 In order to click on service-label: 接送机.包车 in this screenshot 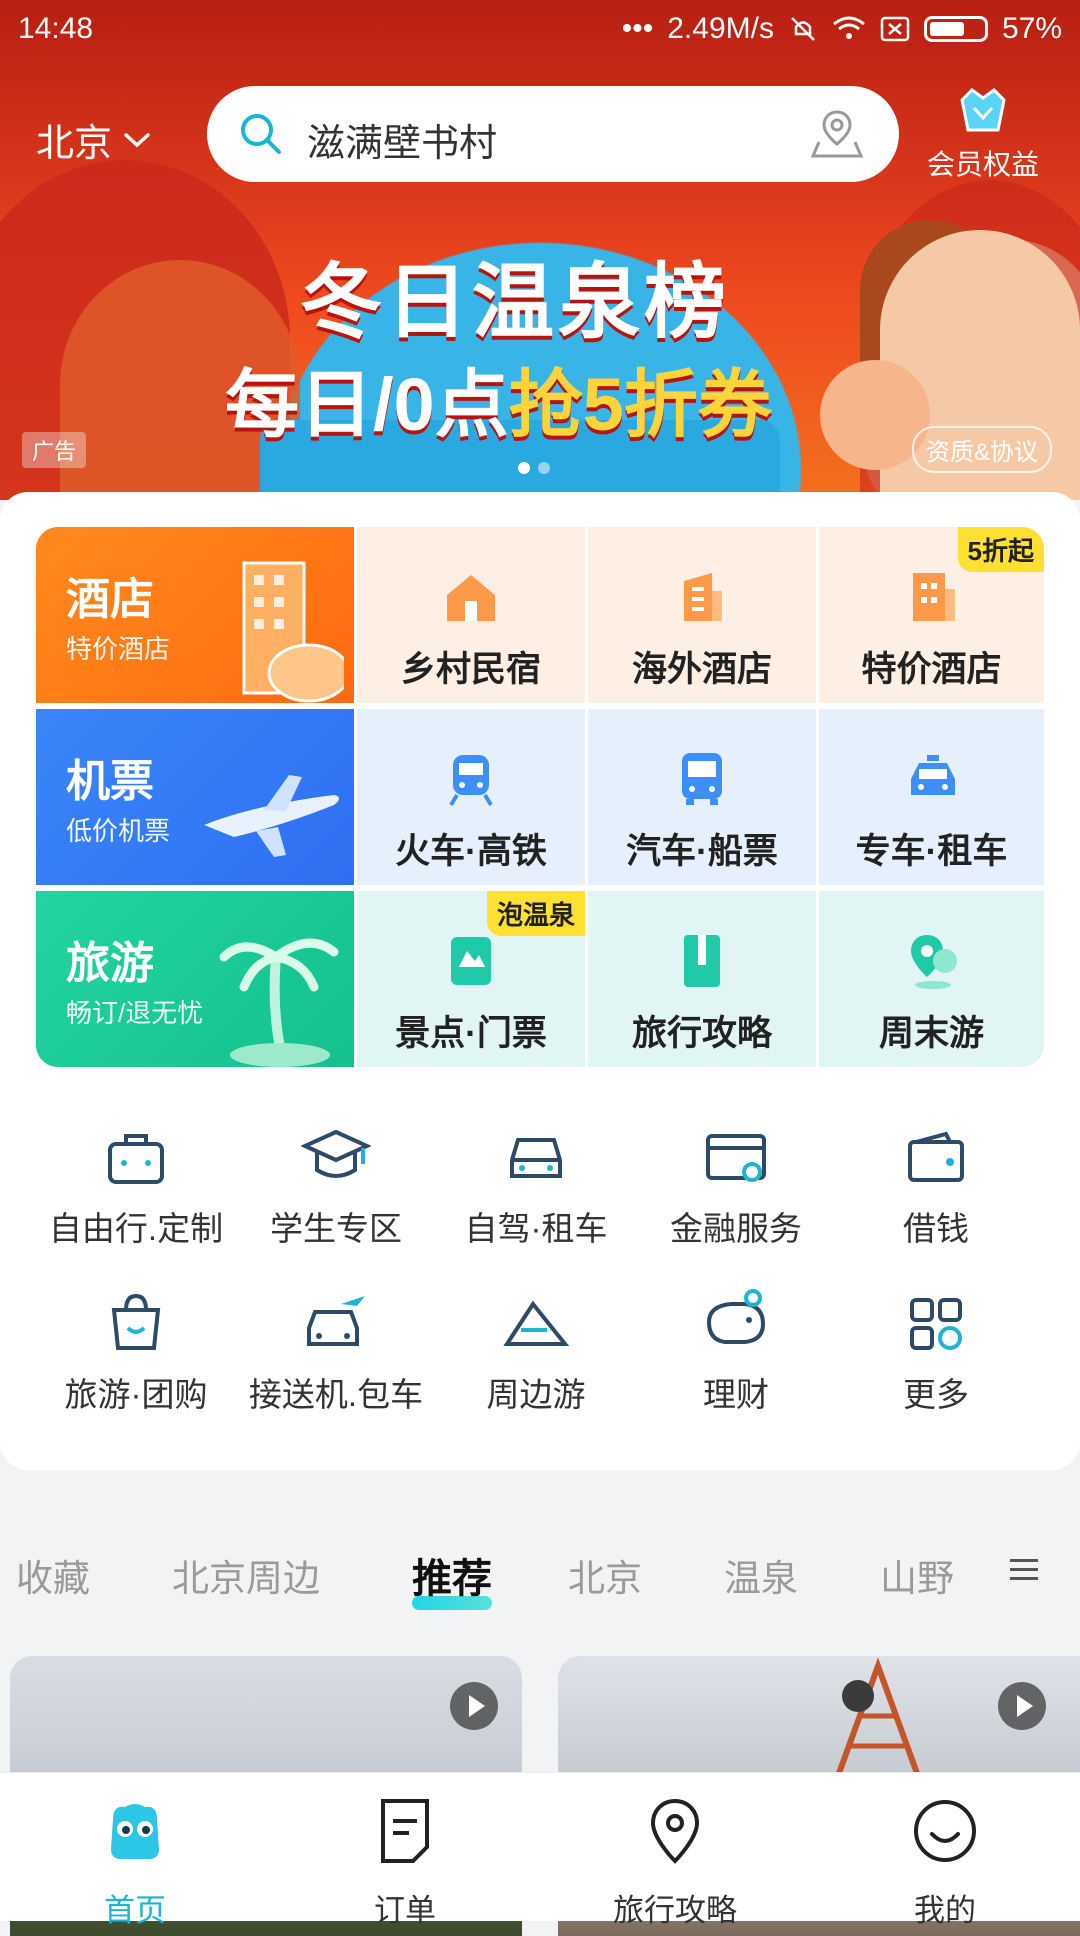, I will do `click(336, 1394)`.